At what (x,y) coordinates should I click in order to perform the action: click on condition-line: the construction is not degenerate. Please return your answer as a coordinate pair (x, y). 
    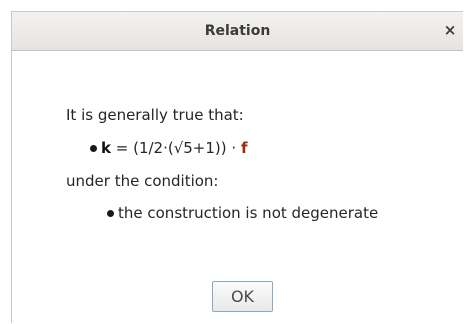
    Looking at the image, I should click on (242, 213).